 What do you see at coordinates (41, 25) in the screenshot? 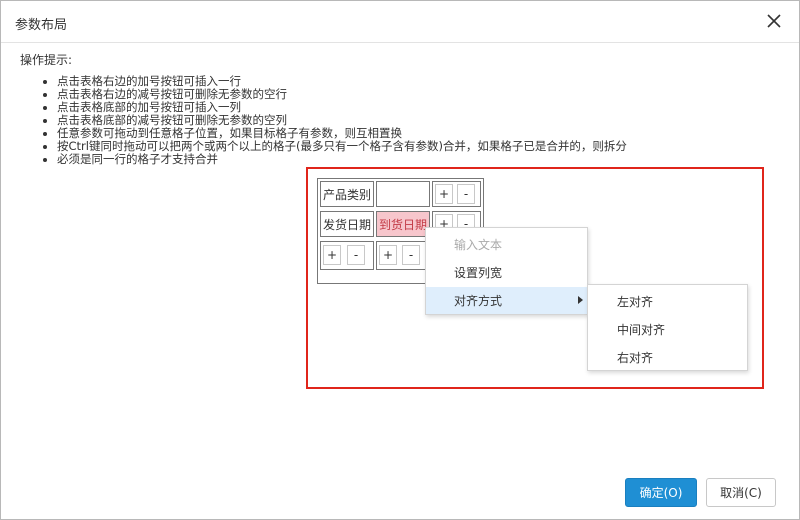
I see `dialog-title: 参数布局` at bounding box center [41, 25].